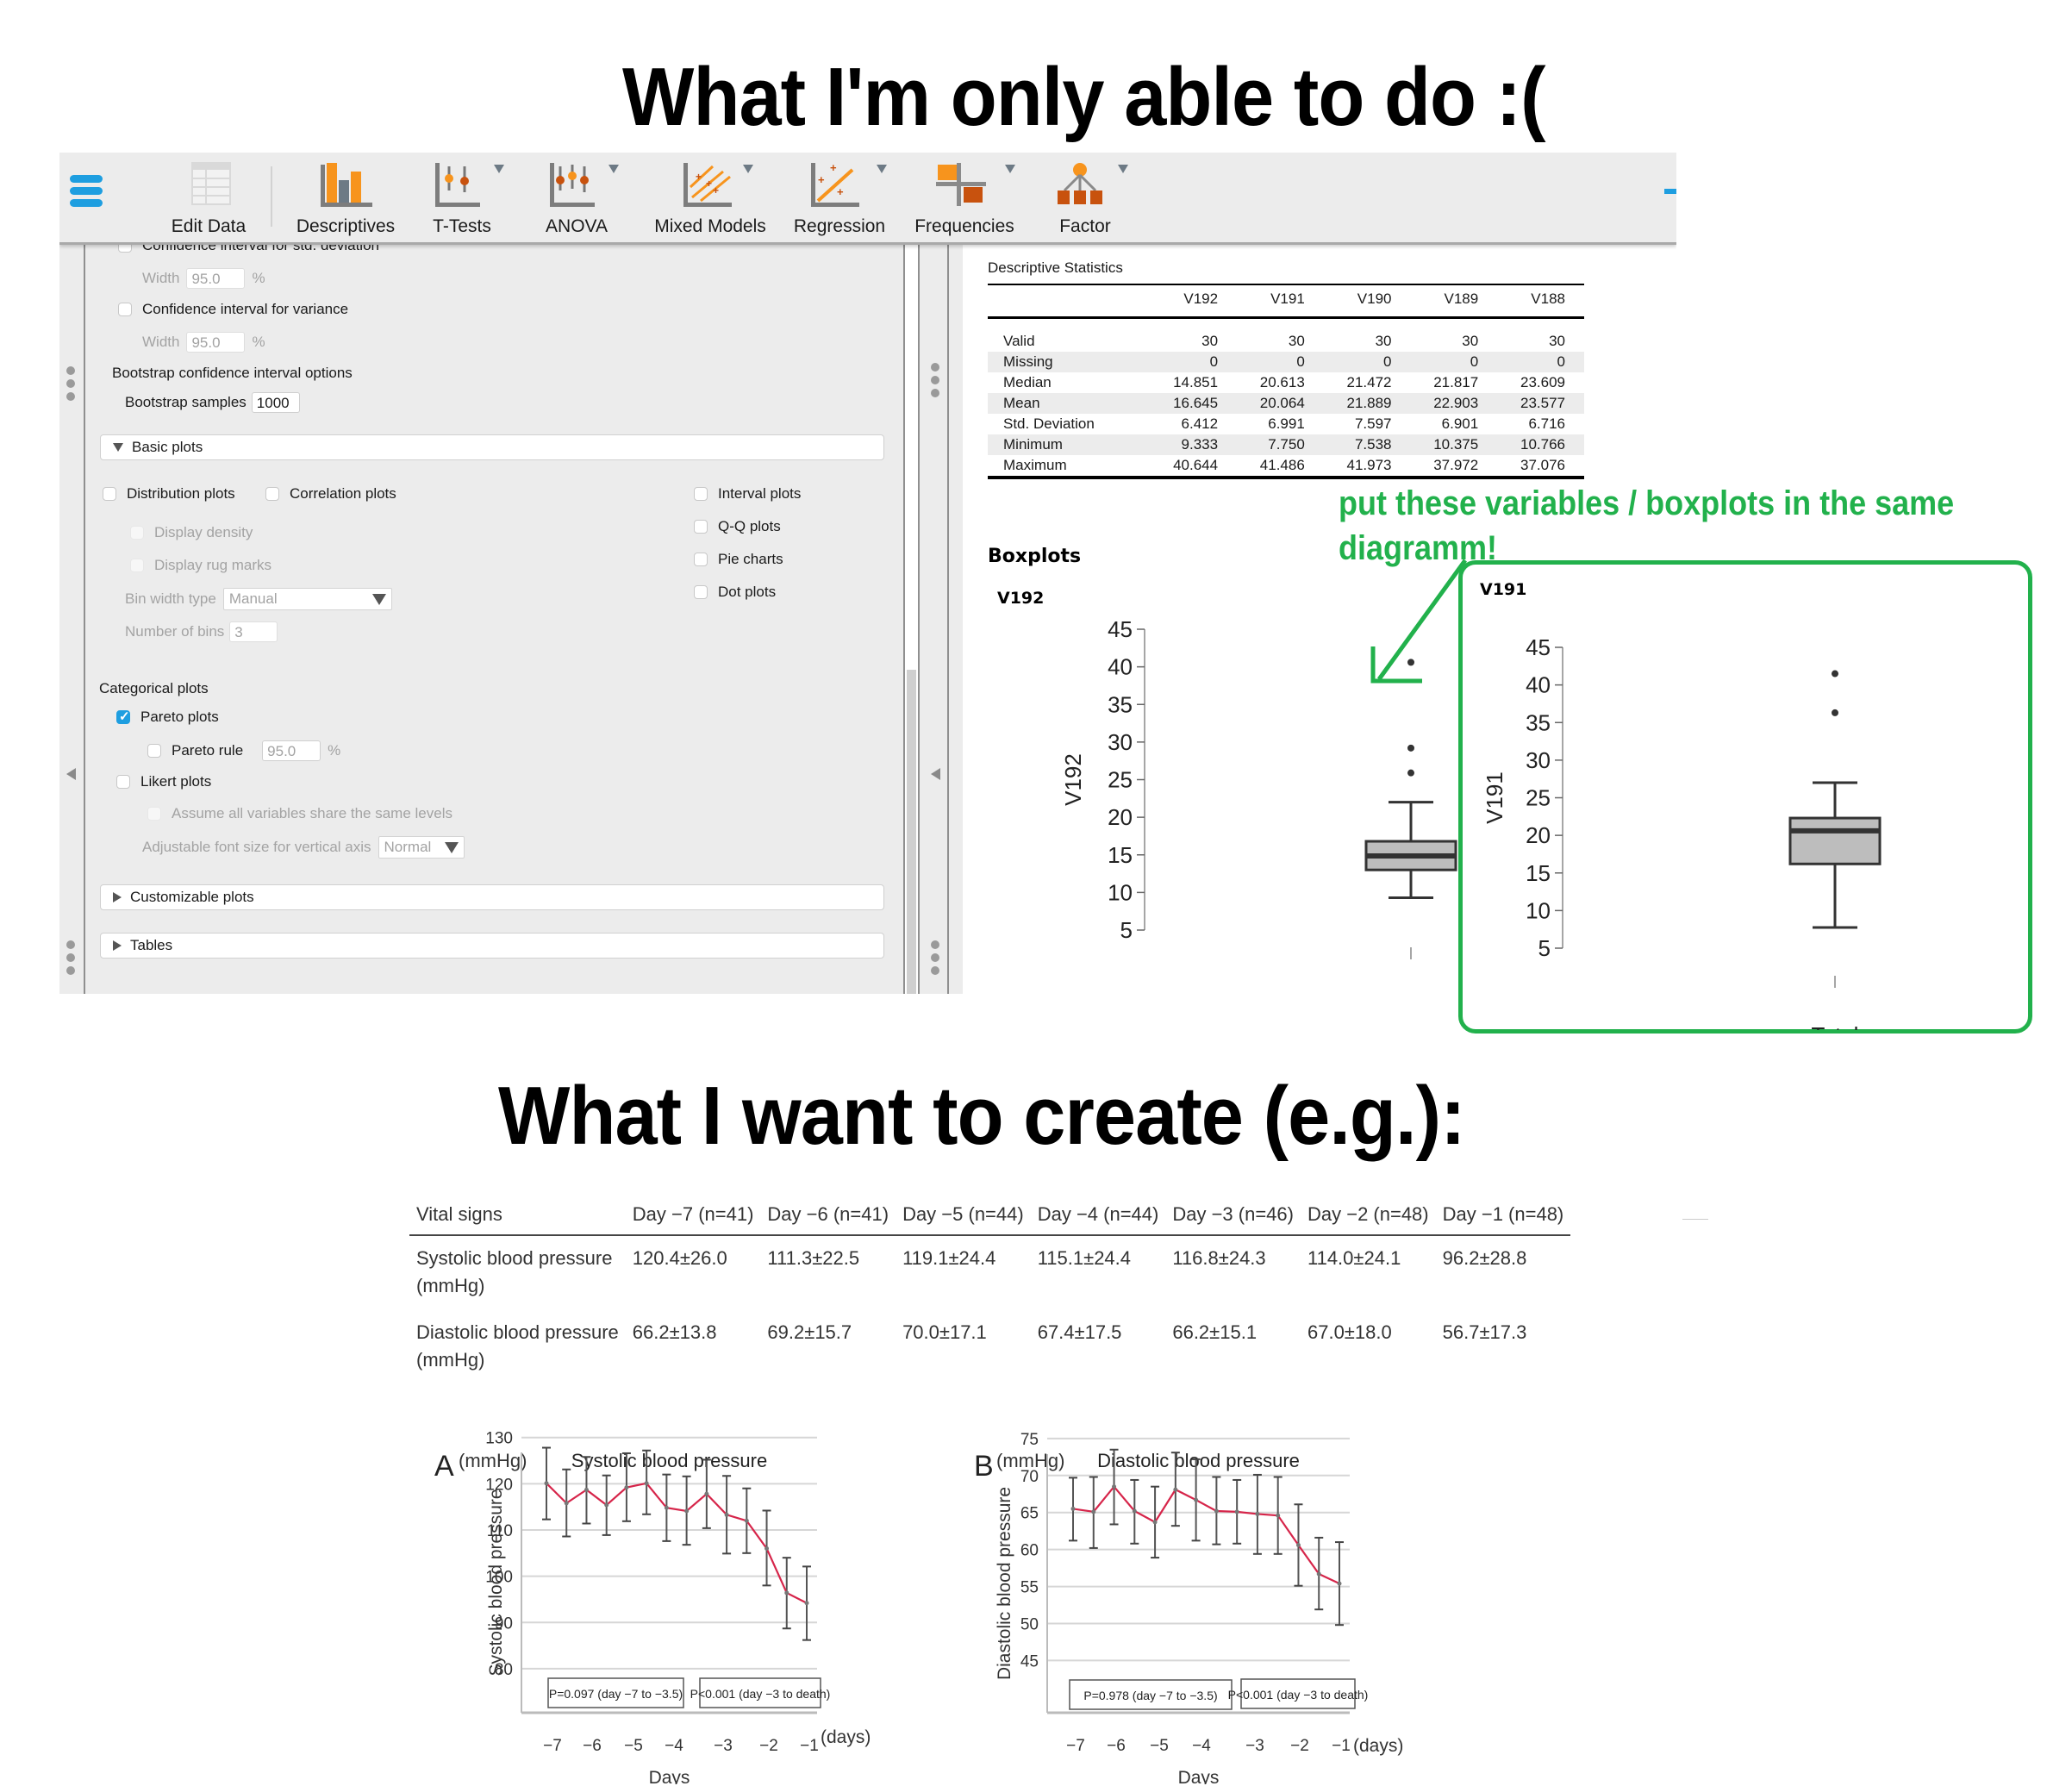 The width and height of the screenshot is (2072, 1786). I want to click on qq-plots-checkbox: Q-Q plots, so click(737, 526).